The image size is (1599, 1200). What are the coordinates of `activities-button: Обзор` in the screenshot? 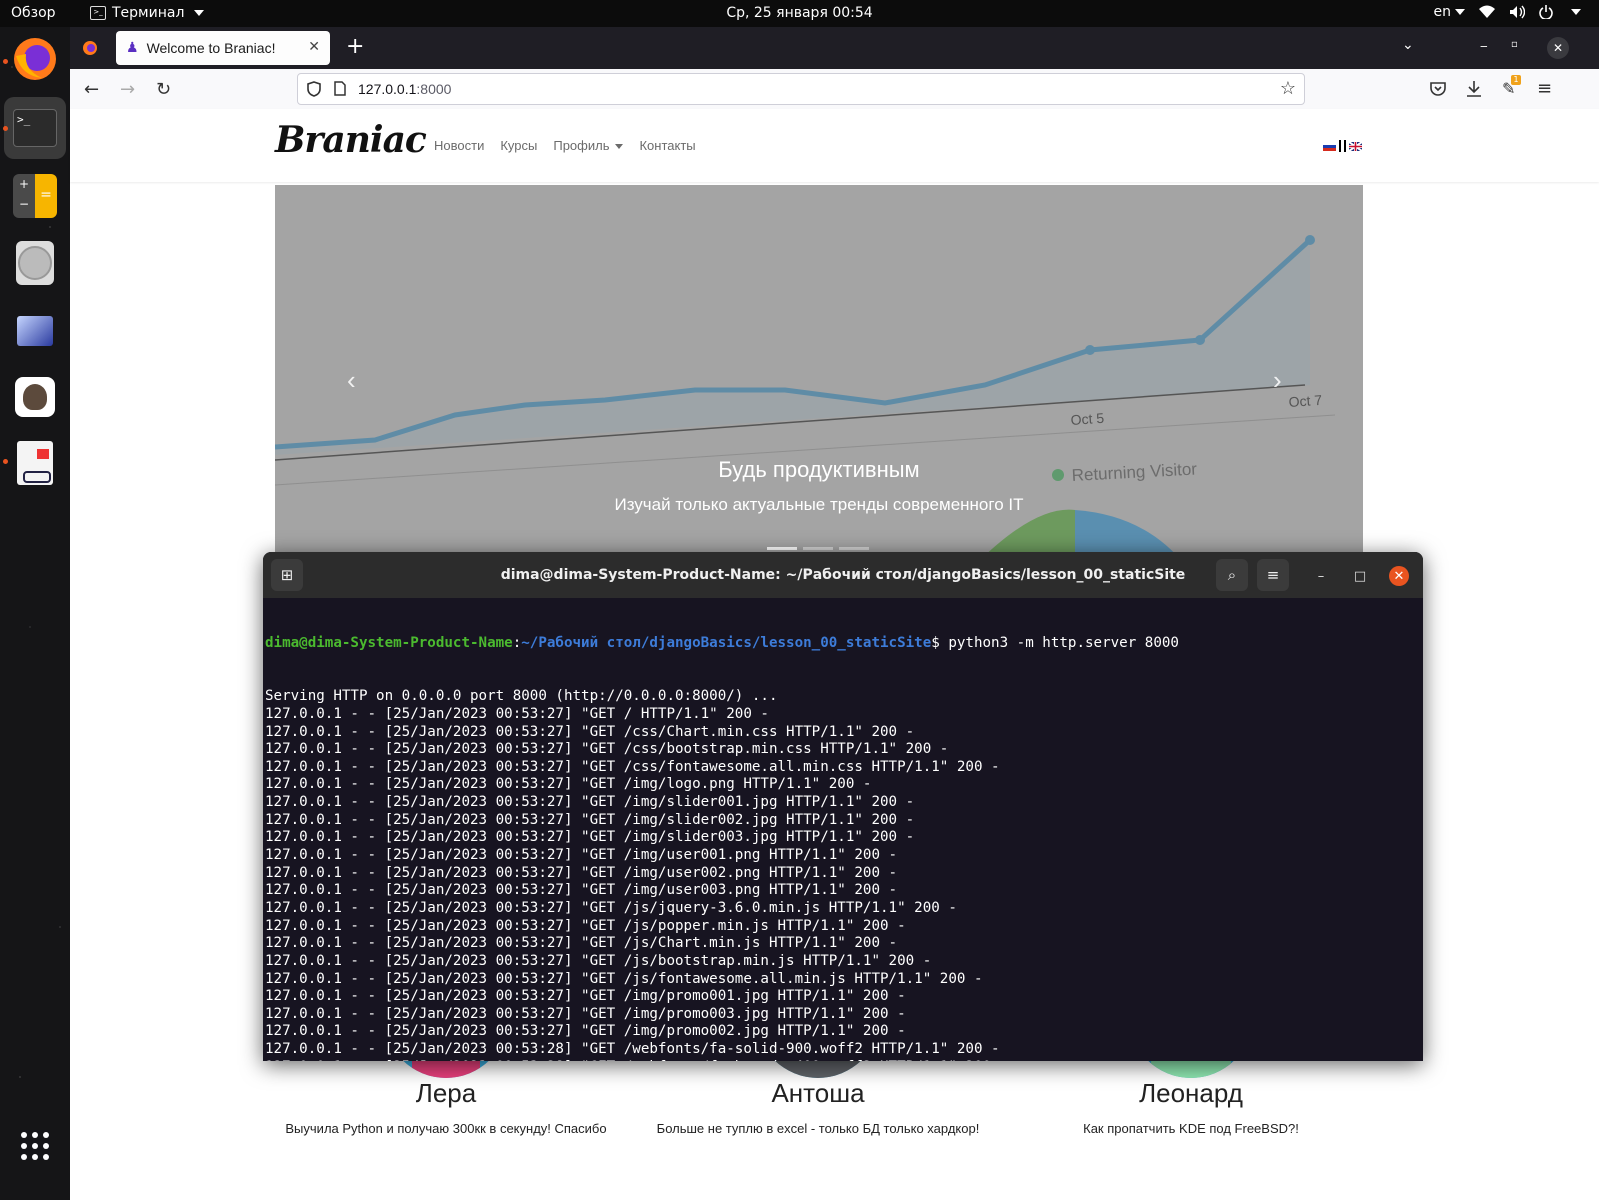 It's located at (33, 13).